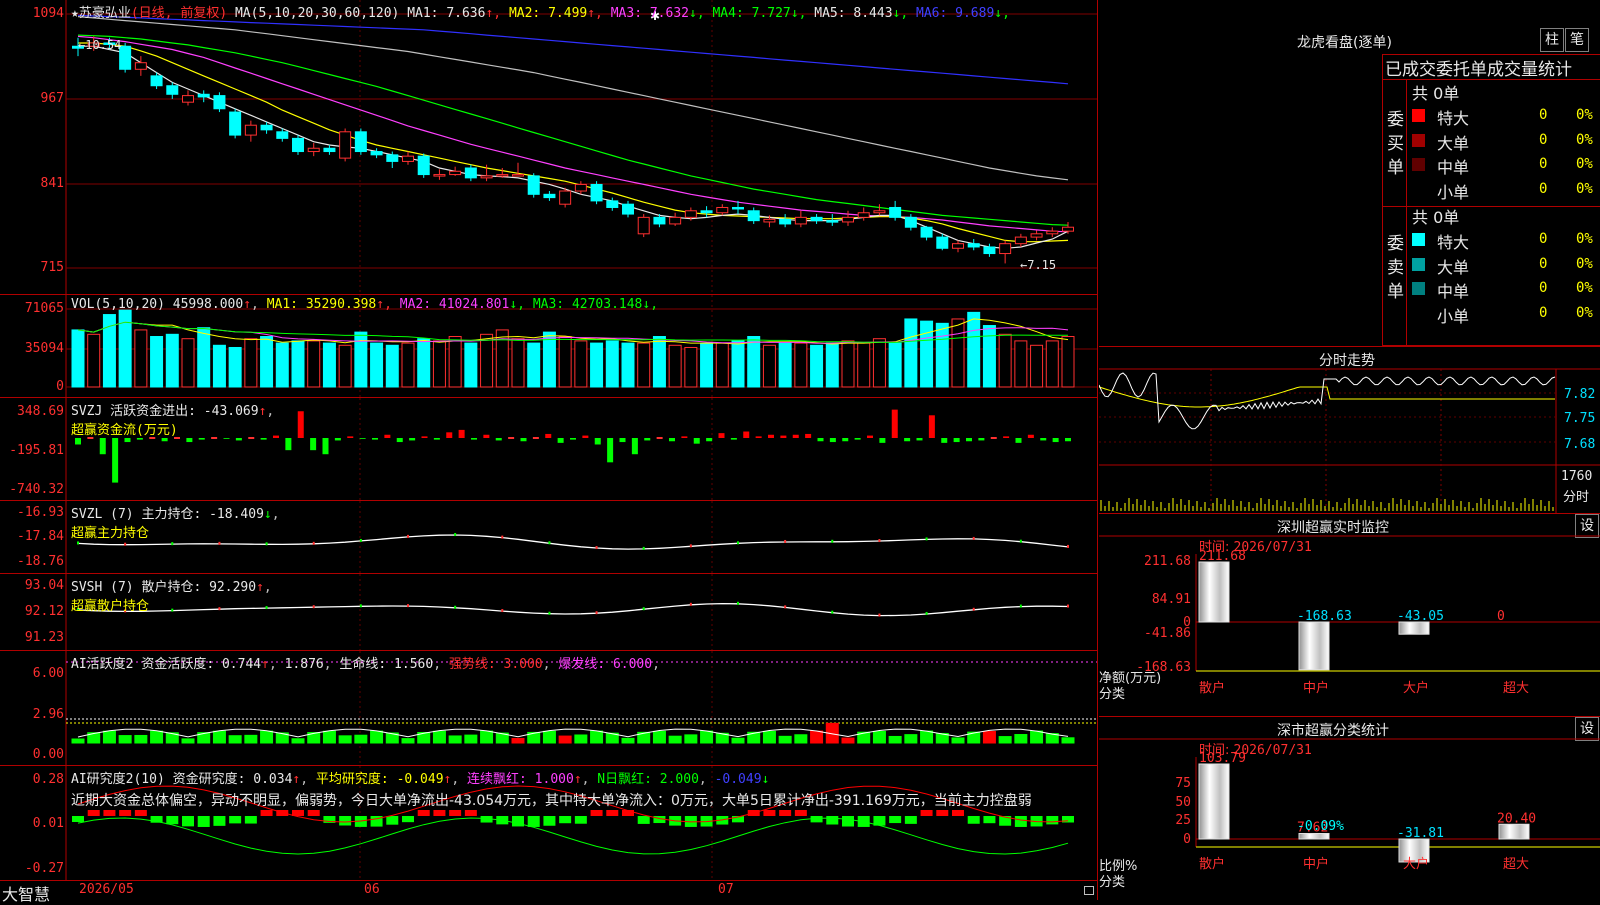 The width and height of the screenshot is (1600, 905). Describe the element at coordinates (573, 836) in the screenshot. I see `research-line-green` at that location.